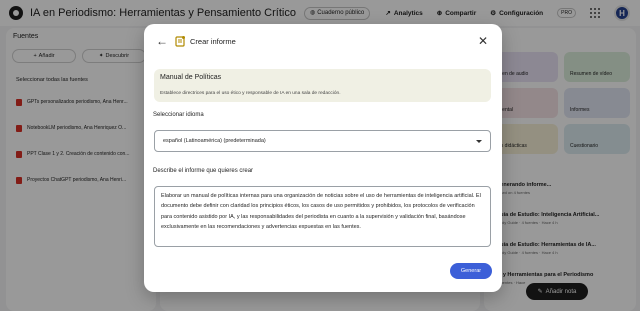 The height and width of the screenshot is (311, 640). What do you see at coordinates (483, 41) in the screenshot?
I see `close-icon: ✕` at bounding box center [483, 41].